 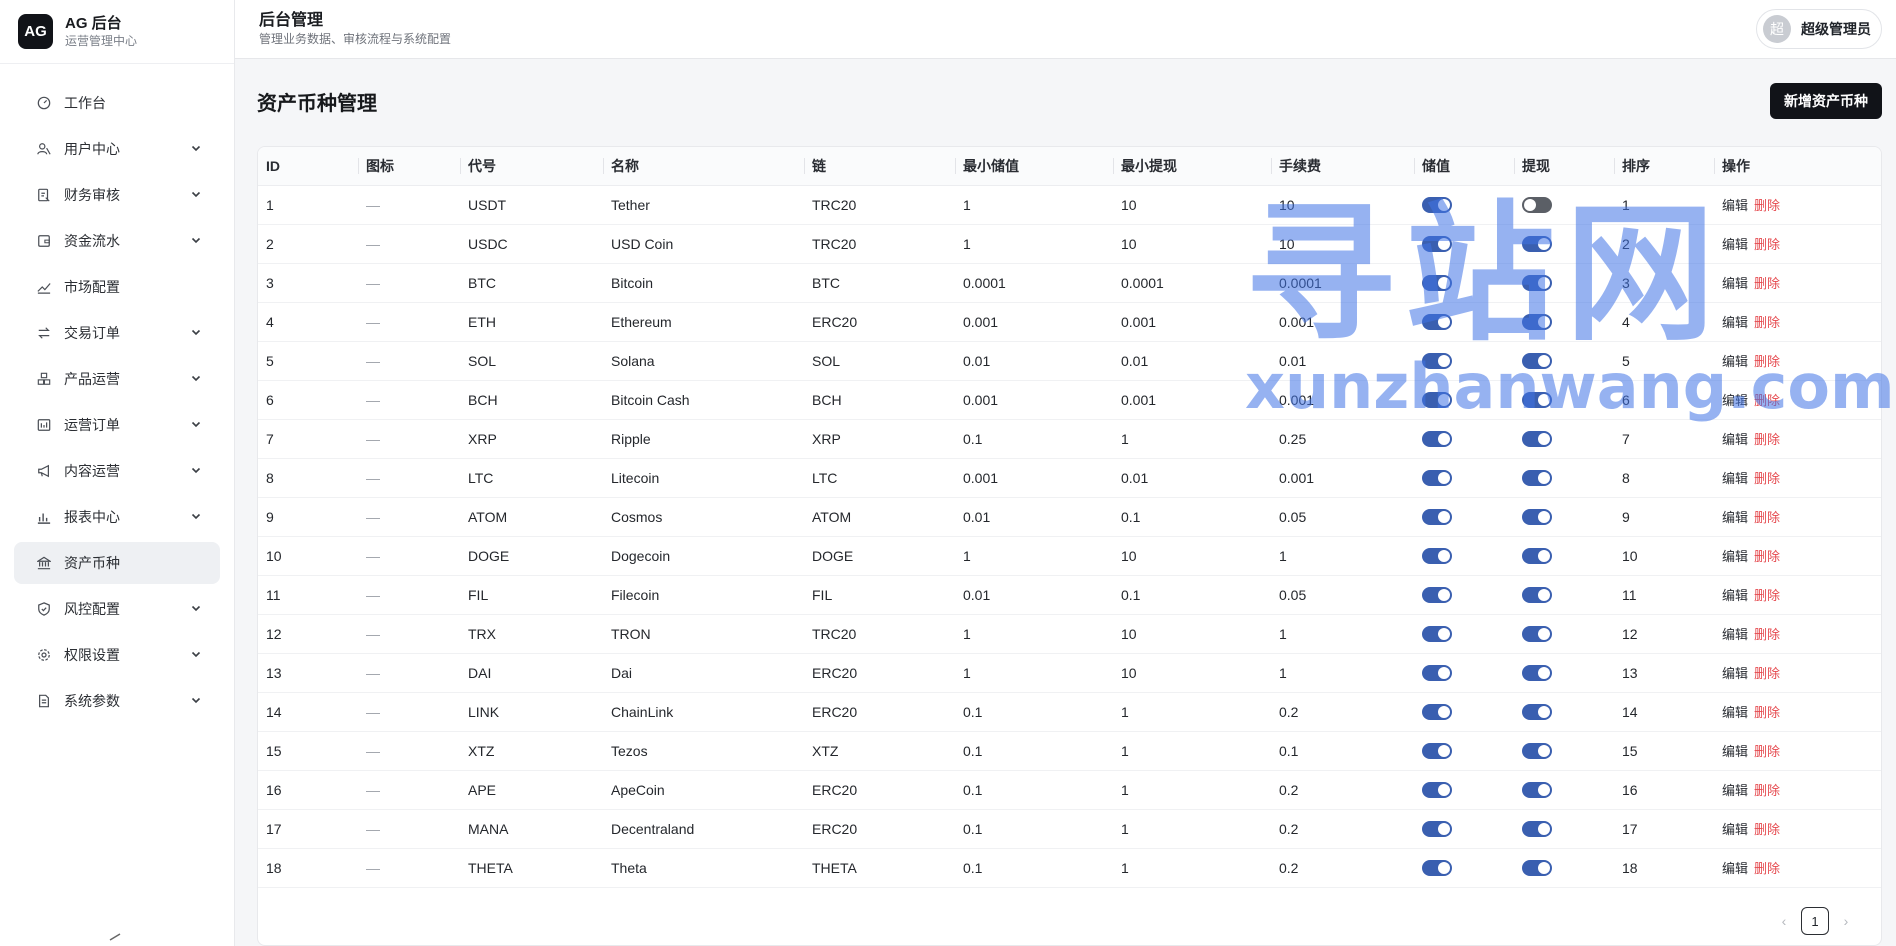 What do you see at coordinates (117, 701) in the screenshot?
I see `sidebar-item-13: 系统参数` at bounding box center [117, 701].